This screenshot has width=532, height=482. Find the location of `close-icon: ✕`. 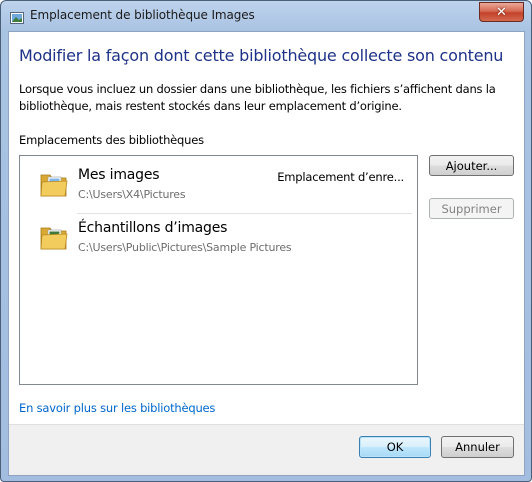

close-icon: ✕ is located at coordinates (501, 12).